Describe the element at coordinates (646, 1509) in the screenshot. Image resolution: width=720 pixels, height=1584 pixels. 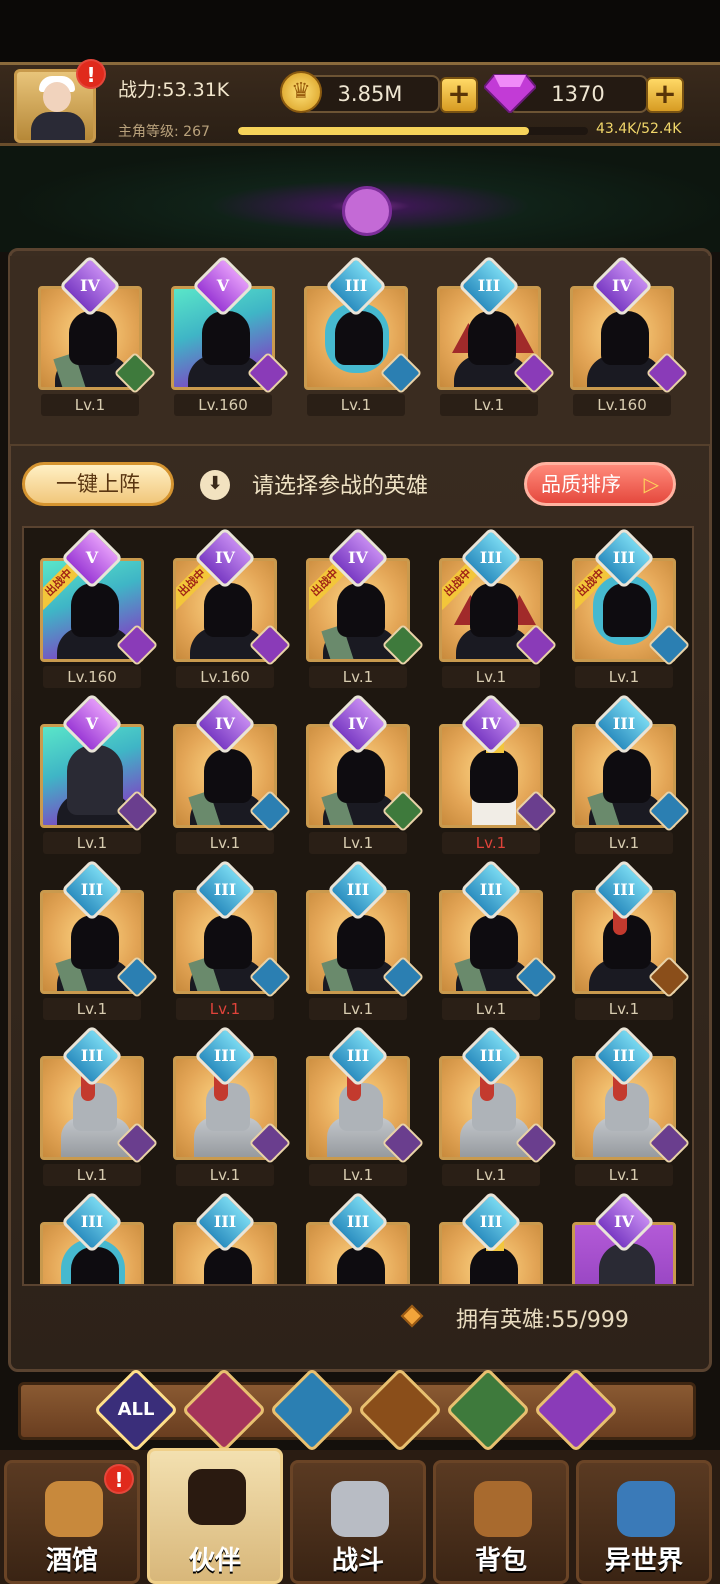
I see `otherworld-icon` at that location.